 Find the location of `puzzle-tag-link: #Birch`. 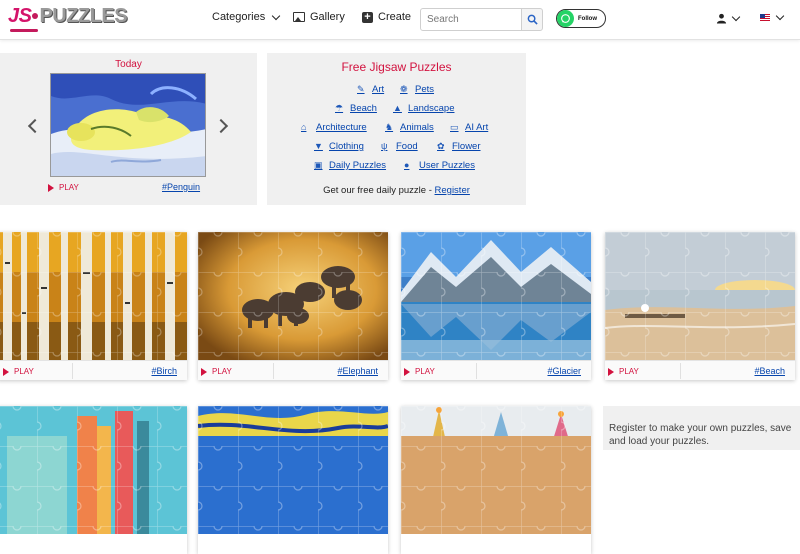

puzzle-tag-link: #Birch is located at coordinates (164, 371).